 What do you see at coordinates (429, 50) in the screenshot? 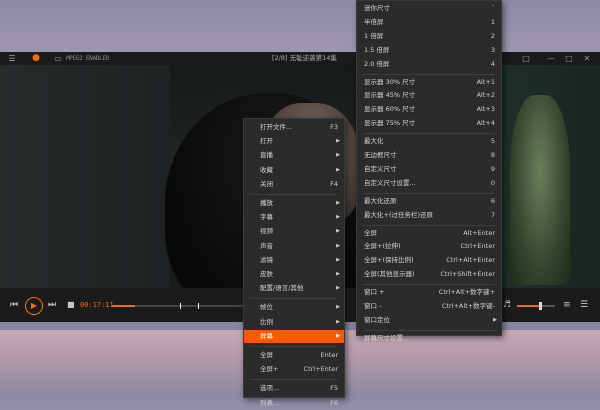
I see `screen-submenu-item: 1.5 倍屏 3` at bounding box center [429, 50].